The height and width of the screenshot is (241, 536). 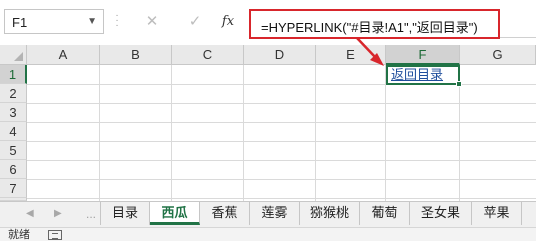 What do you see at coordinates (18, 56) in the screenshot?
I see `select-all-triangle-icon` at bounding box center [18, 56].